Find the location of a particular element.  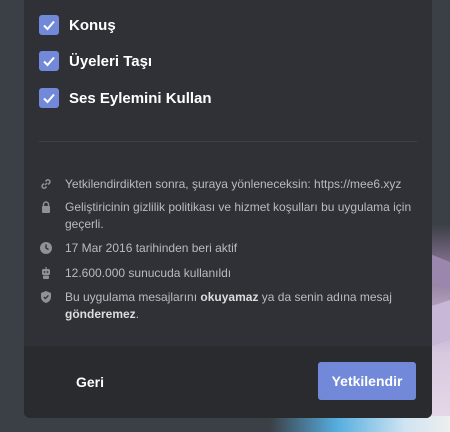

lock-icon is located at coordinates (46, 207).